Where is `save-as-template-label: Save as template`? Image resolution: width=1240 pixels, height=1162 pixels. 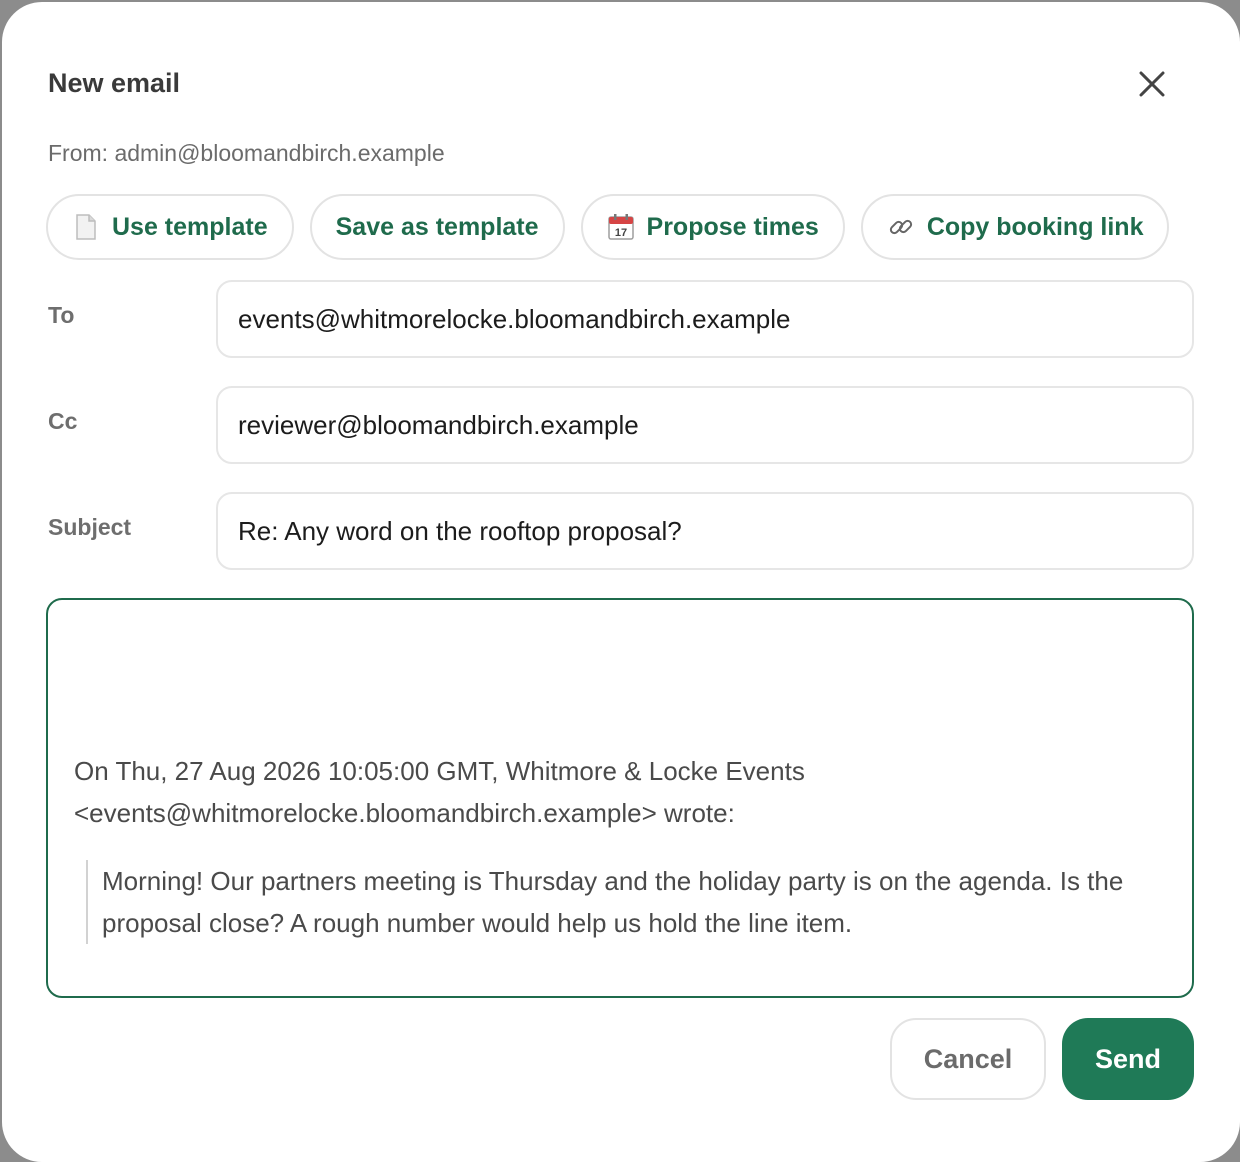
save-as-template-label: Save as template is located at coordinates (437, 226).